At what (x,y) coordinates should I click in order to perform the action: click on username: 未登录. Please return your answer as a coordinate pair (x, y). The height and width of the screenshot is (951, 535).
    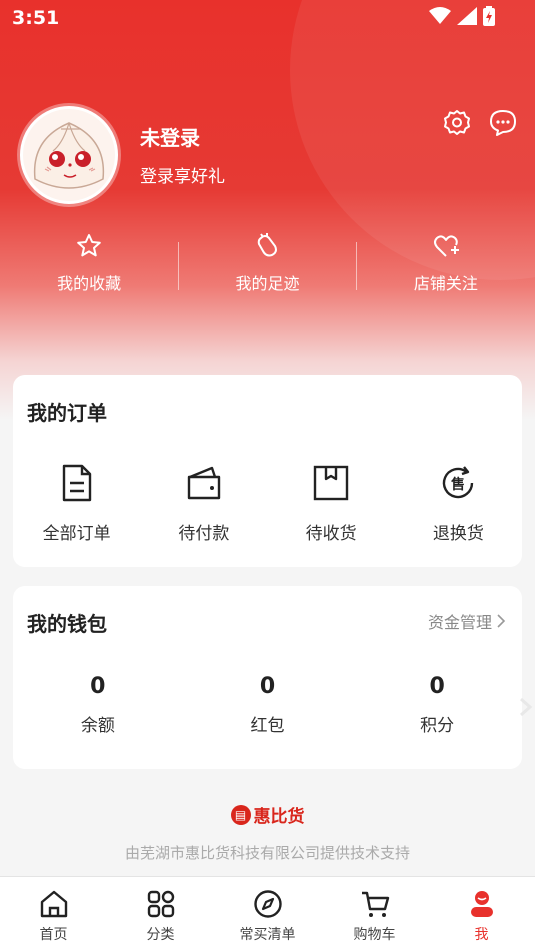
    Looking at the image, I should click on (170, 136).